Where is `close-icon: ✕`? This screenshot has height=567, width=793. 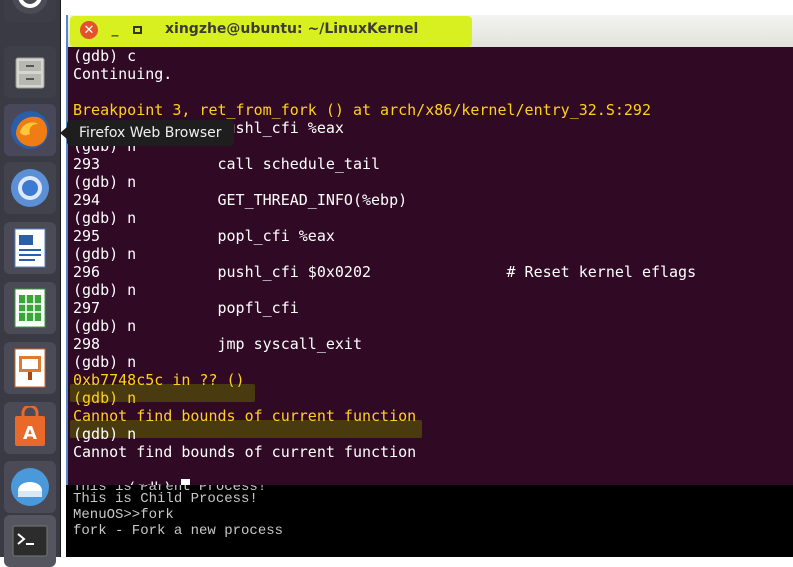
close-icon: ✕ is located at coordinates (89, 30).